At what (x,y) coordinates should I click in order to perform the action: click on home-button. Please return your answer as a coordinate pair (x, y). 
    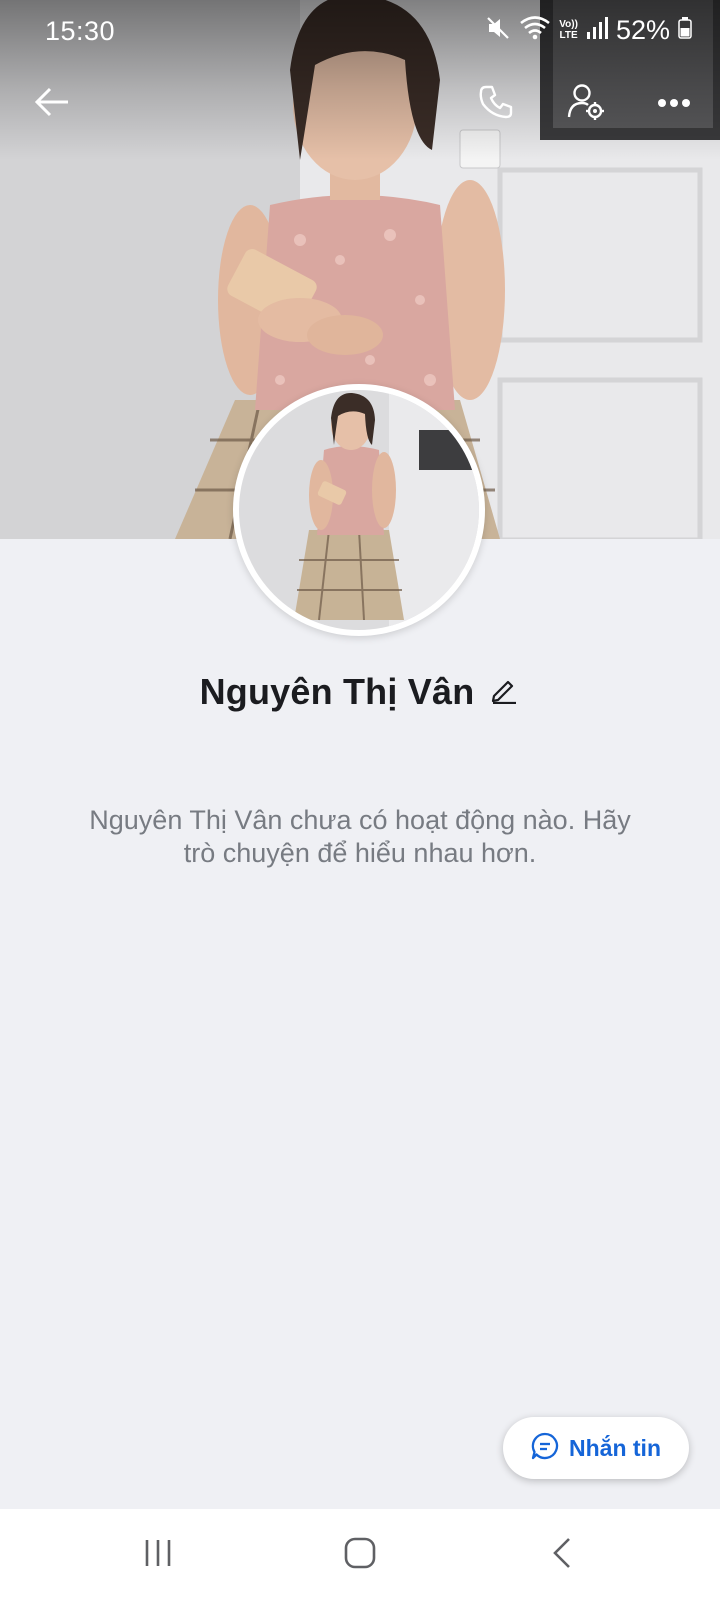
    Looking at the image, I should click on (360, 1555).